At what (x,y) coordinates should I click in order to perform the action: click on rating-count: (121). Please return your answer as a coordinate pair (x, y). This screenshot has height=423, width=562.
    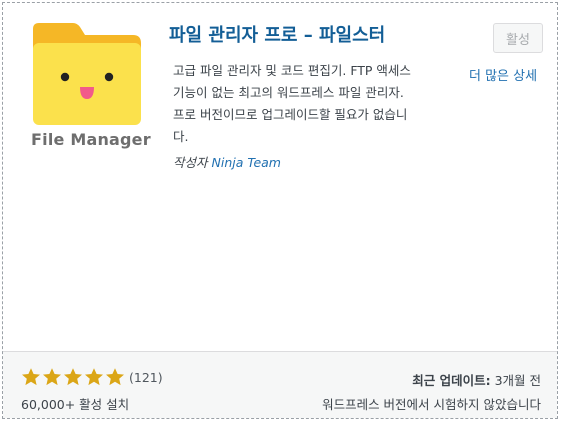
    Looking at the image, I should click on (146, 377).